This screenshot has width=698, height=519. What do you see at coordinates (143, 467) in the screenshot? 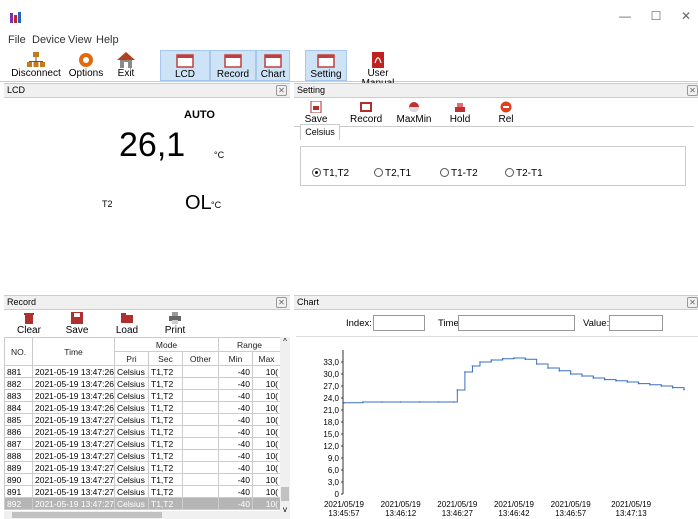
I see `table-row: 889 2021-05-19 13:47:27 Celsius T1,T2 -40 10(` at bounding box center [143, 467].